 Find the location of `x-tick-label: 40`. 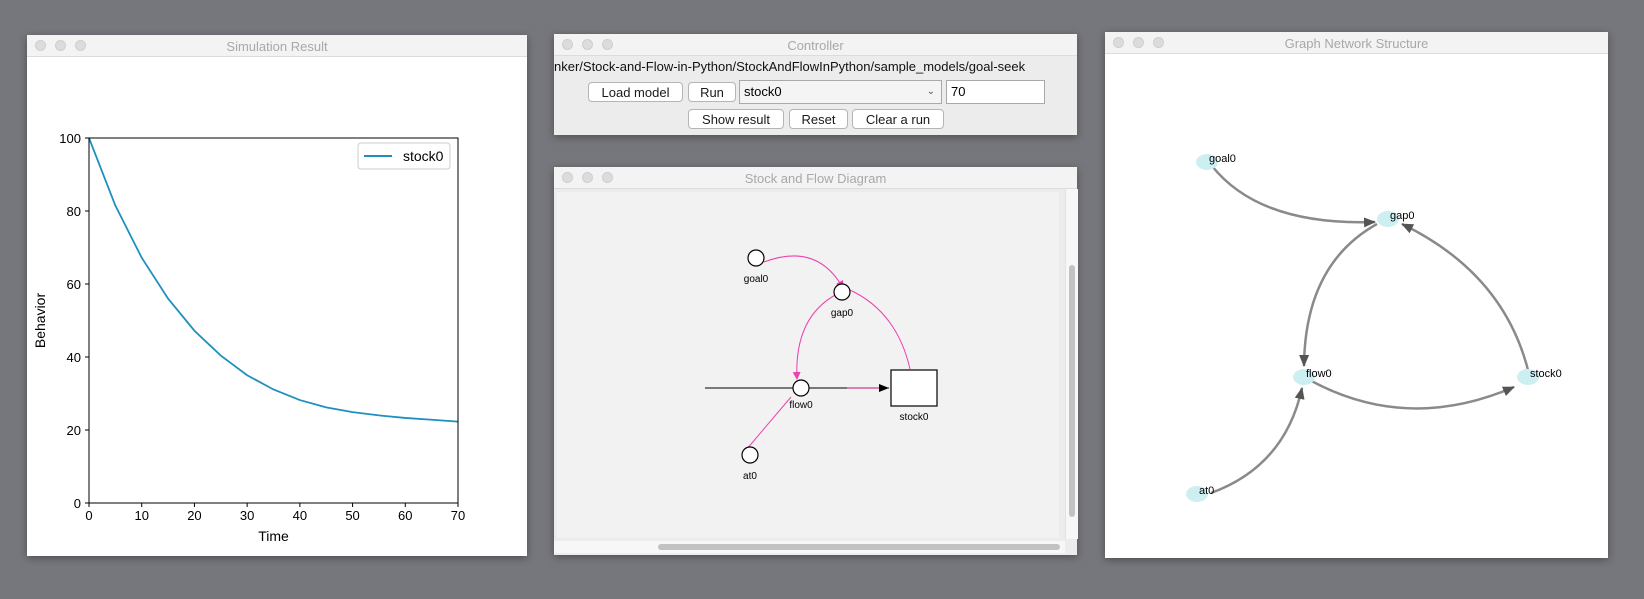

x-tick-label: 40 is located at coordinates (300, 515).